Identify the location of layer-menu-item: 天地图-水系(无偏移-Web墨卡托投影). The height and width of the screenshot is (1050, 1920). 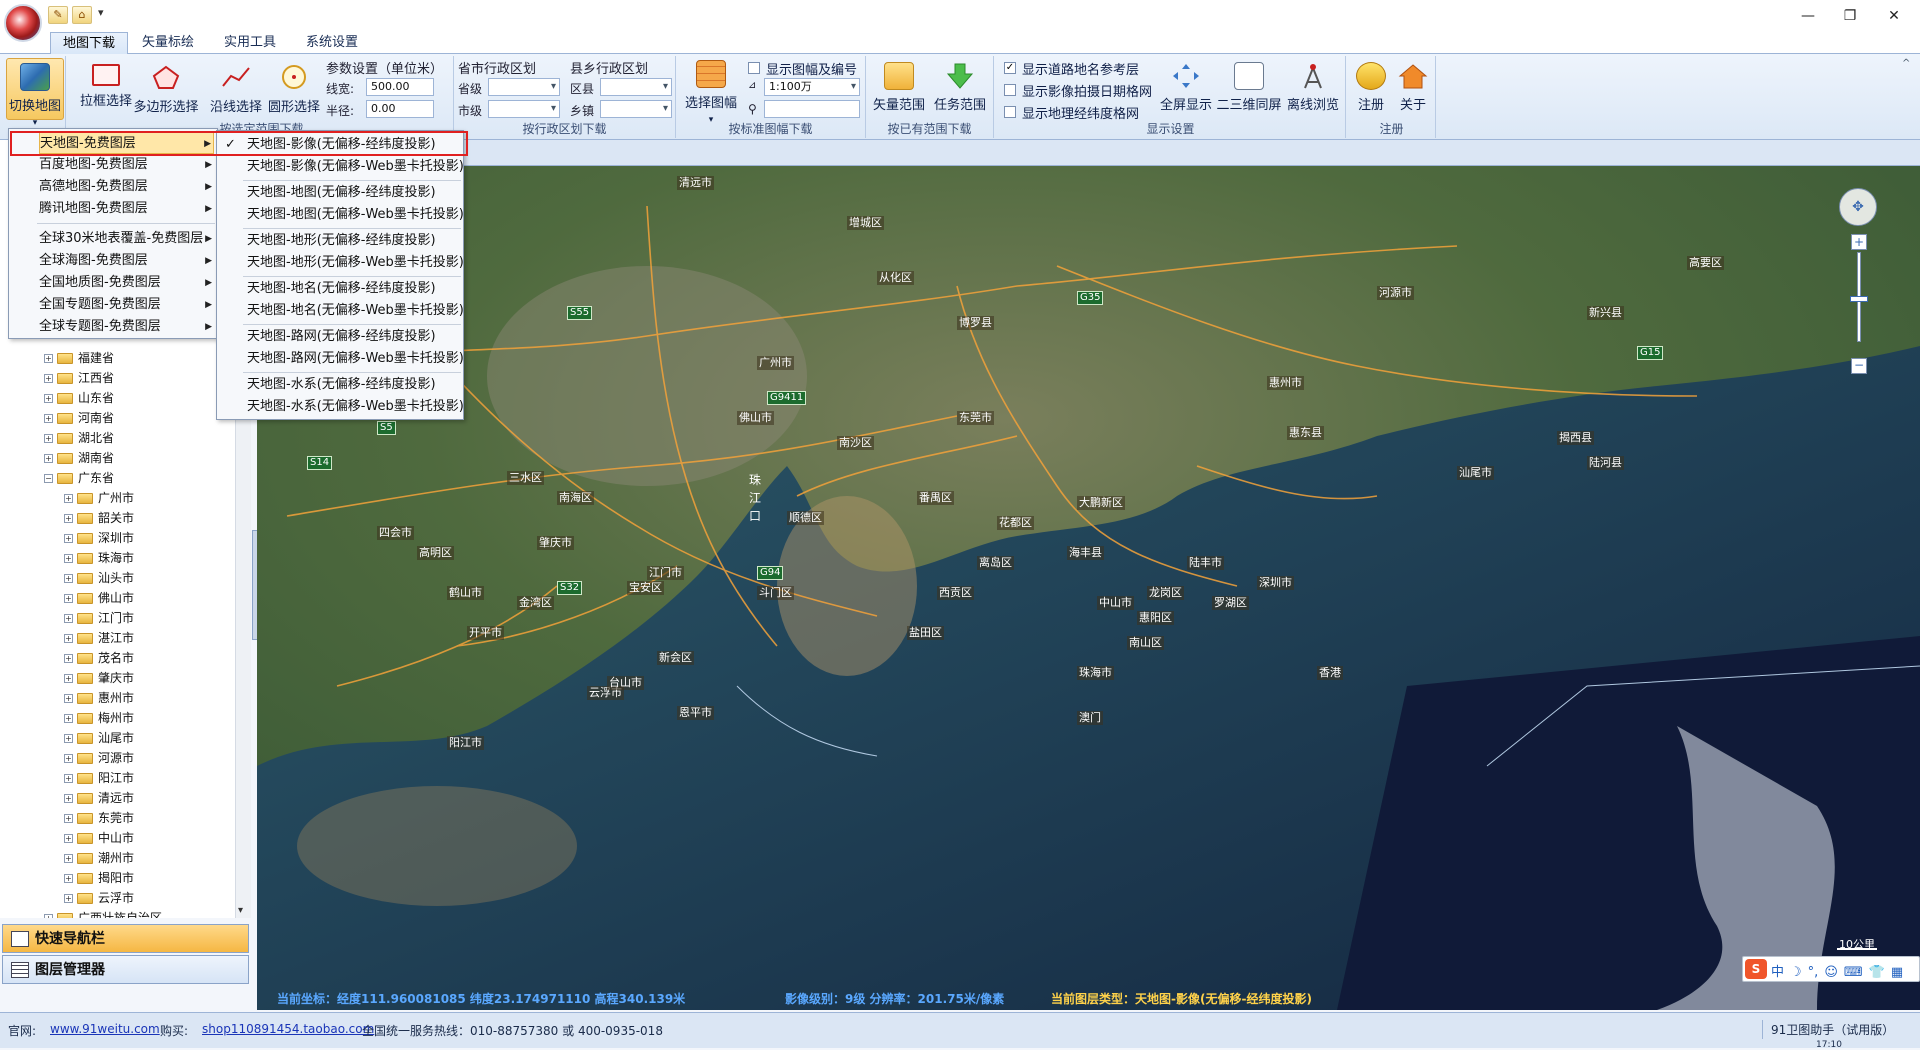
(355, 407).